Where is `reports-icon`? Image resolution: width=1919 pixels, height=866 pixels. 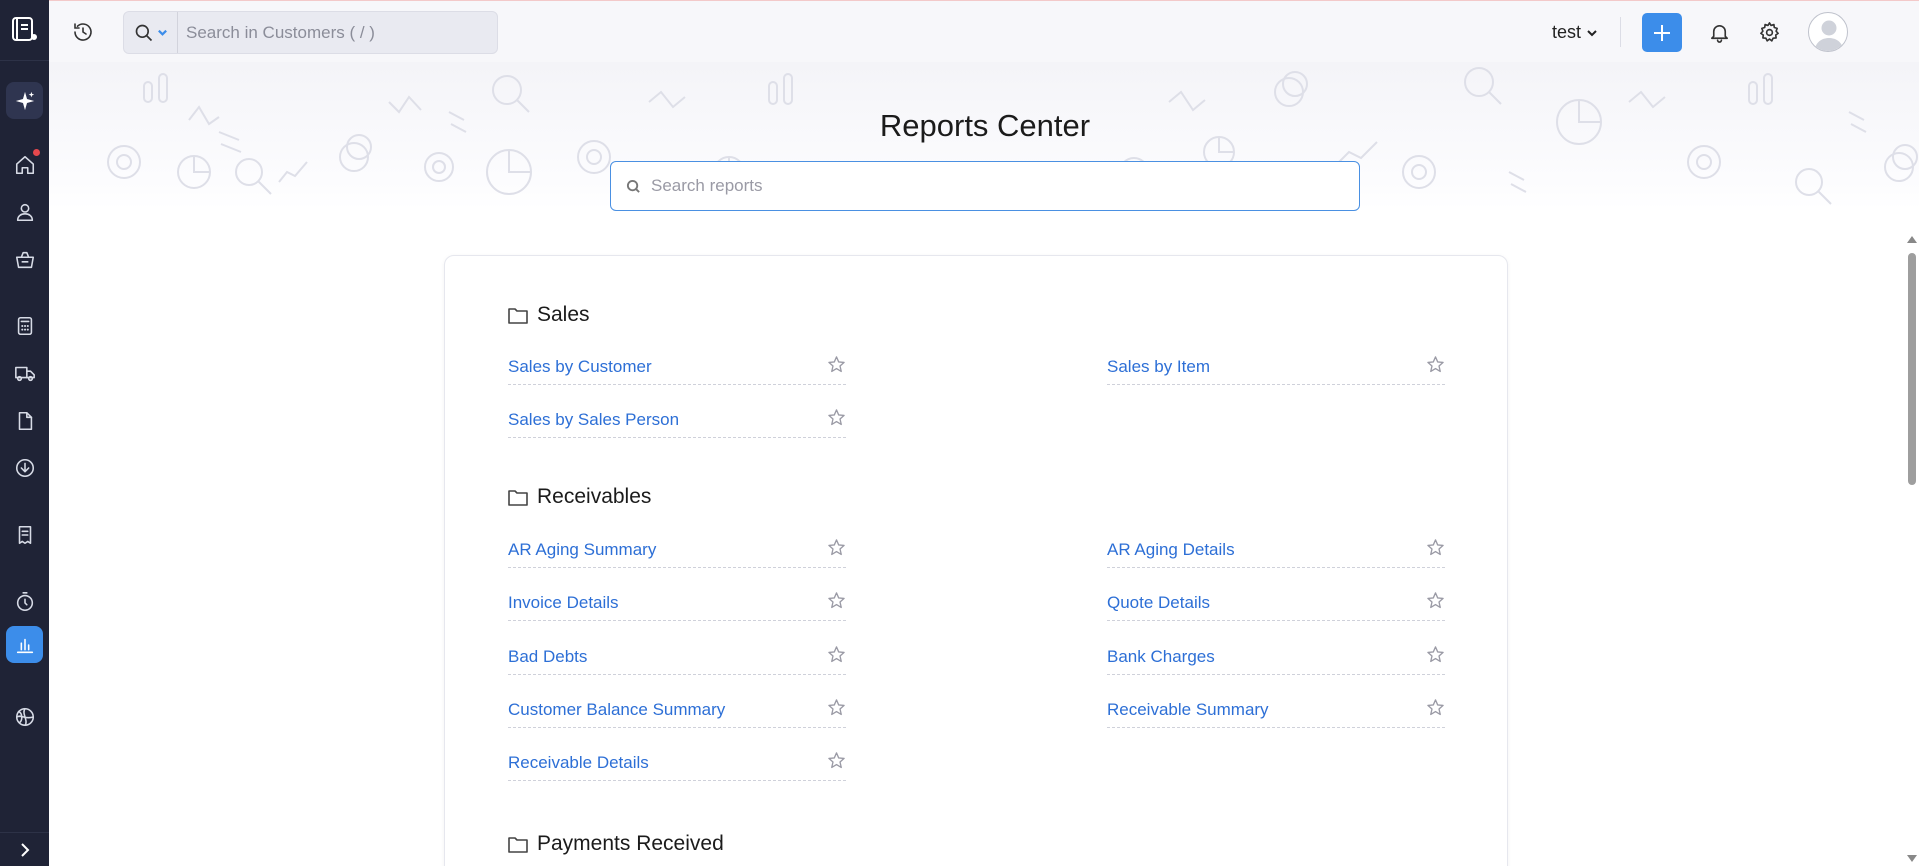 reports-icon is located at coordinates (24, 645).